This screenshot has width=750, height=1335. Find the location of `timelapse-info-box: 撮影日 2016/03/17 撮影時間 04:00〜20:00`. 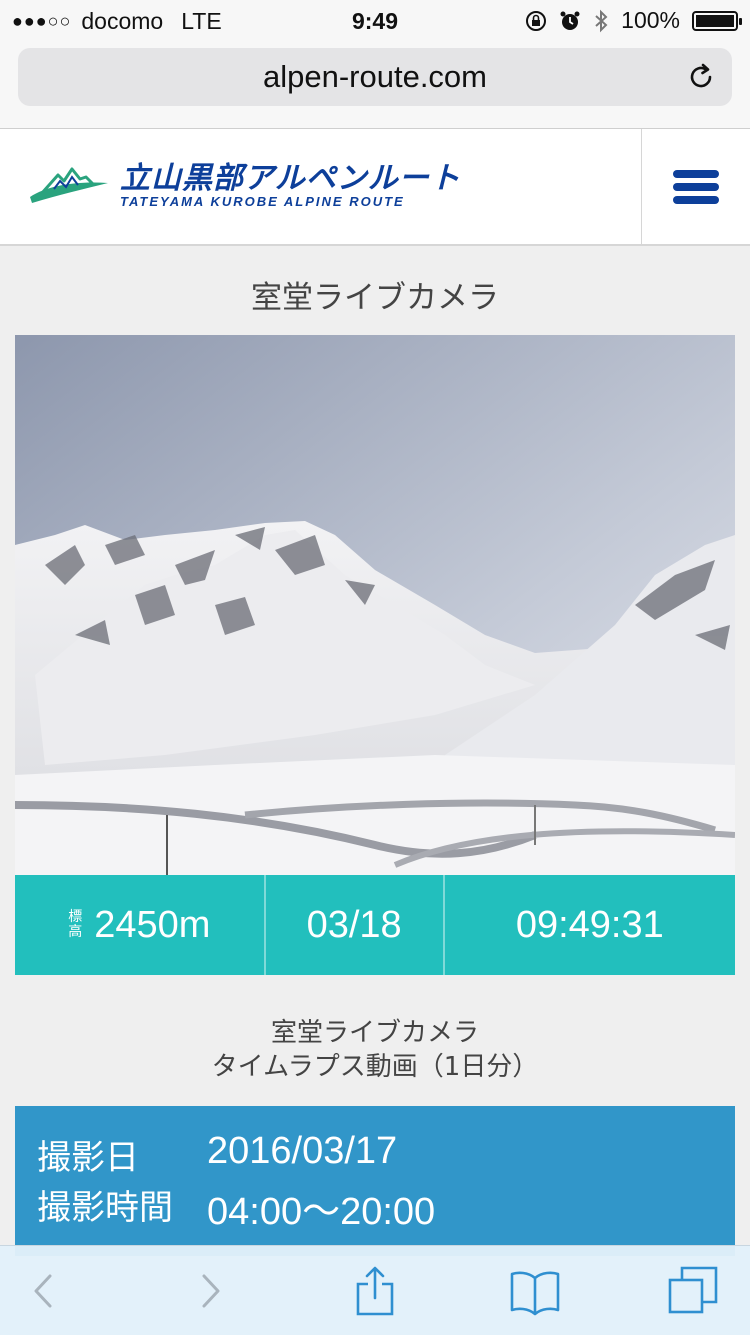

timelapse-info-box: 撮影日 2016/03/17 撮影時間 04:00〜20:00 is located at coordinates (375, 1181).